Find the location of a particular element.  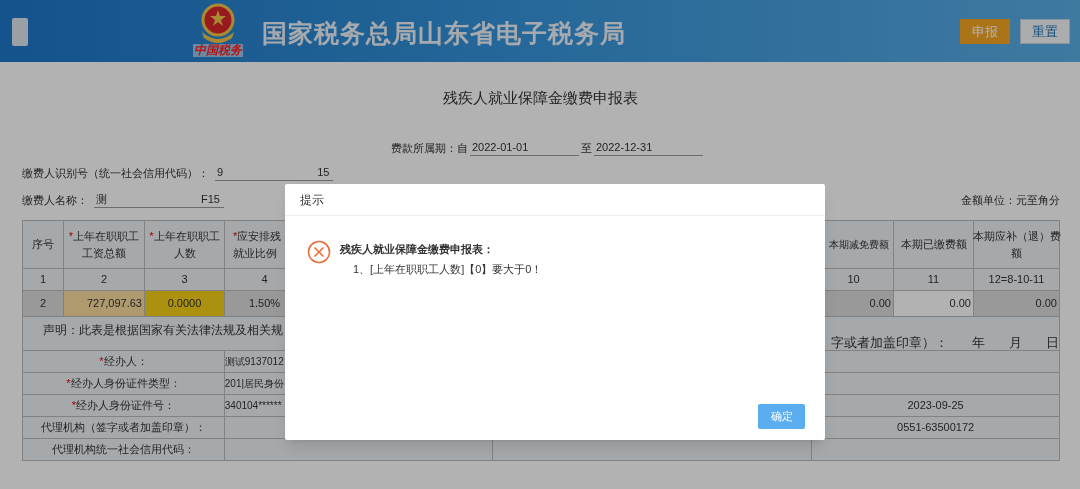

dialog-message: 1、[上年在职职工人数]【0】要大于0！ is located at coordinates (447, 269).